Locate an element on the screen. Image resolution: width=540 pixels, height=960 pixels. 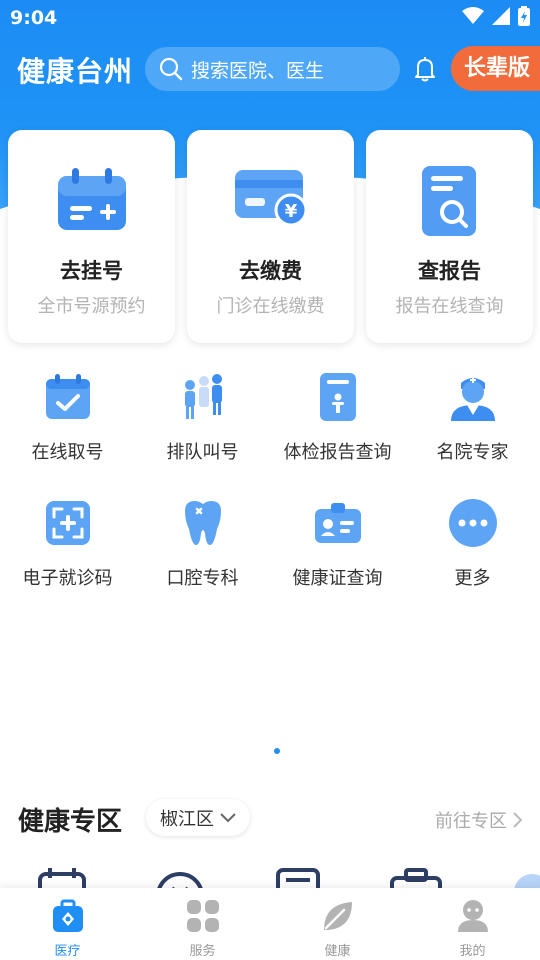
chevron-right-icon is located at coordinates (517, 820).